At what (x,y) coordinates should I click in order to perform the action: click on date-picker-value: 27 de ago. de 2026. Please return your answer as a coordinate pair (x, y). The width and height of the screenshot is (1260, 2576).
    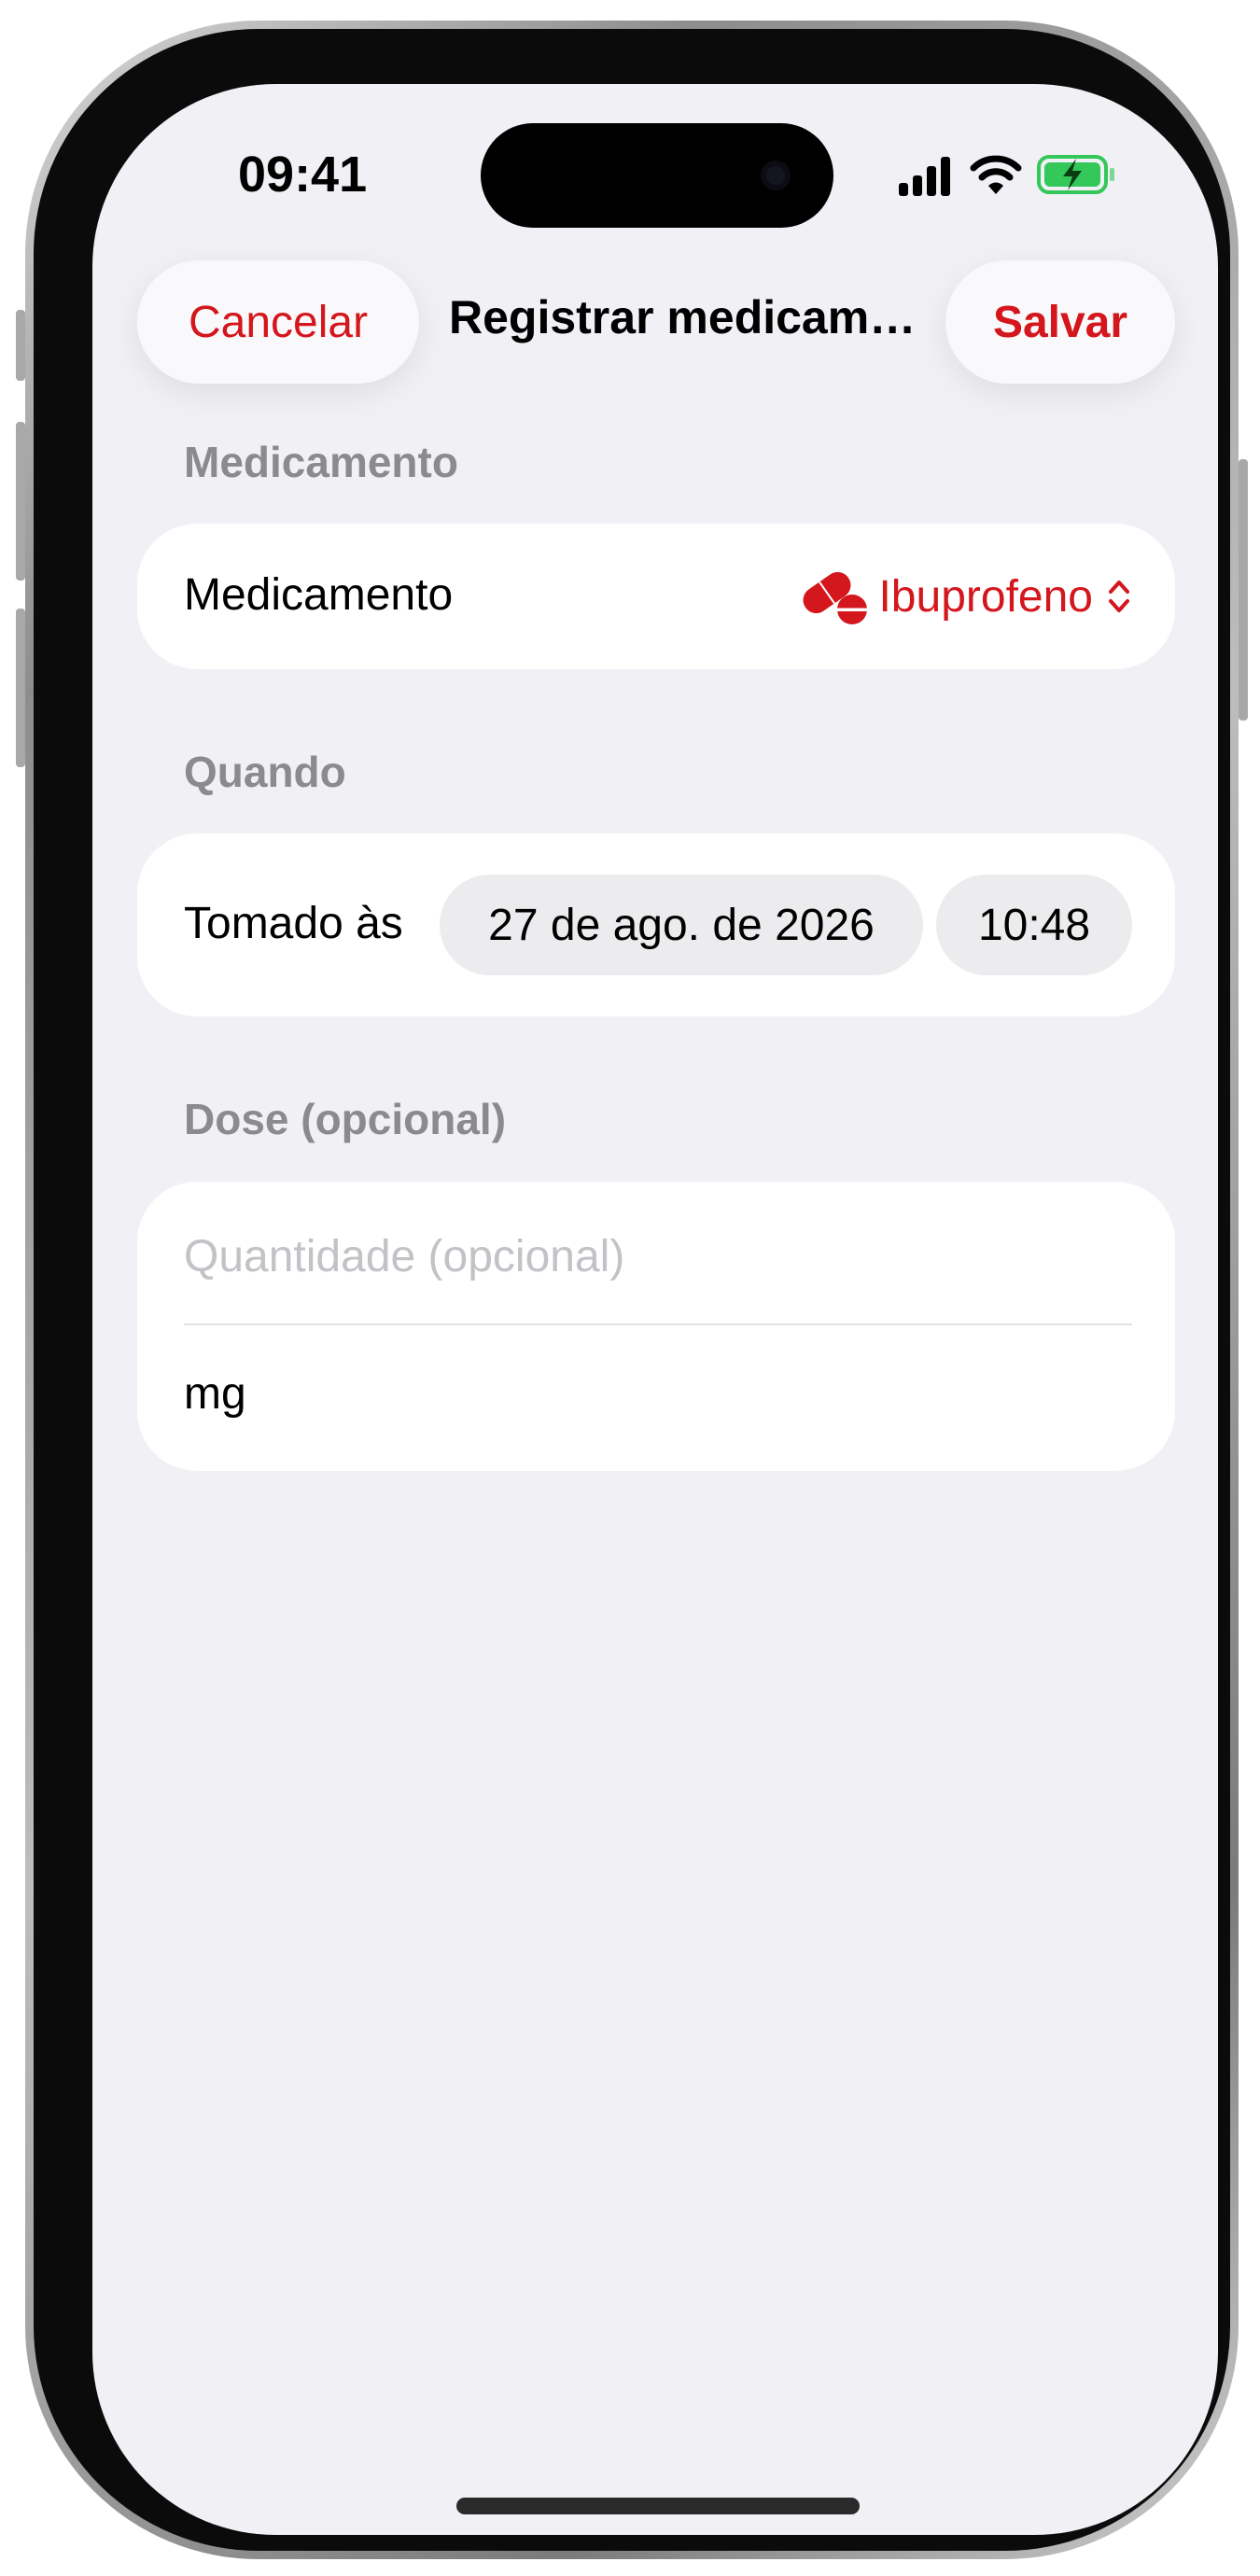
    Looking at the image, I should click on (681, 925).